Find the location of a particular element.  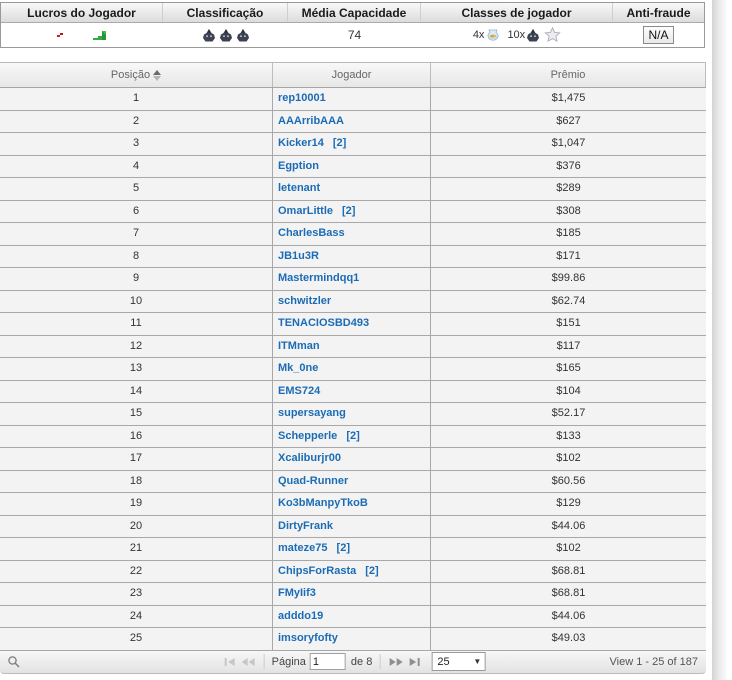

page-number-input is located at coordinates (327, 661).